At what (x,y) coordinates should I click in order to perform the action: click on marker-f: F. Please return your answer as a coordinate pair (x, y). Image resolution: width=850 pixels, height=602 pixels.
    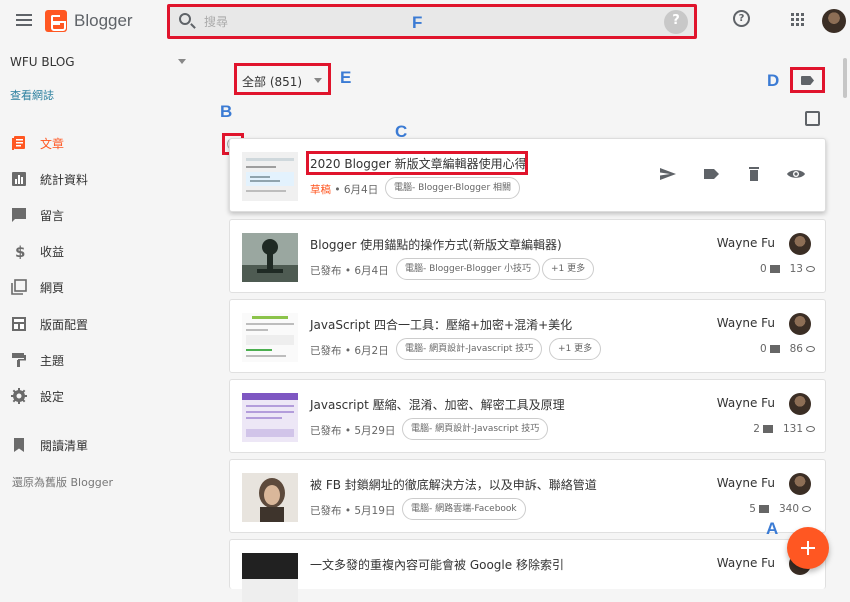
    Looking at the image, I should click on (417, 22).